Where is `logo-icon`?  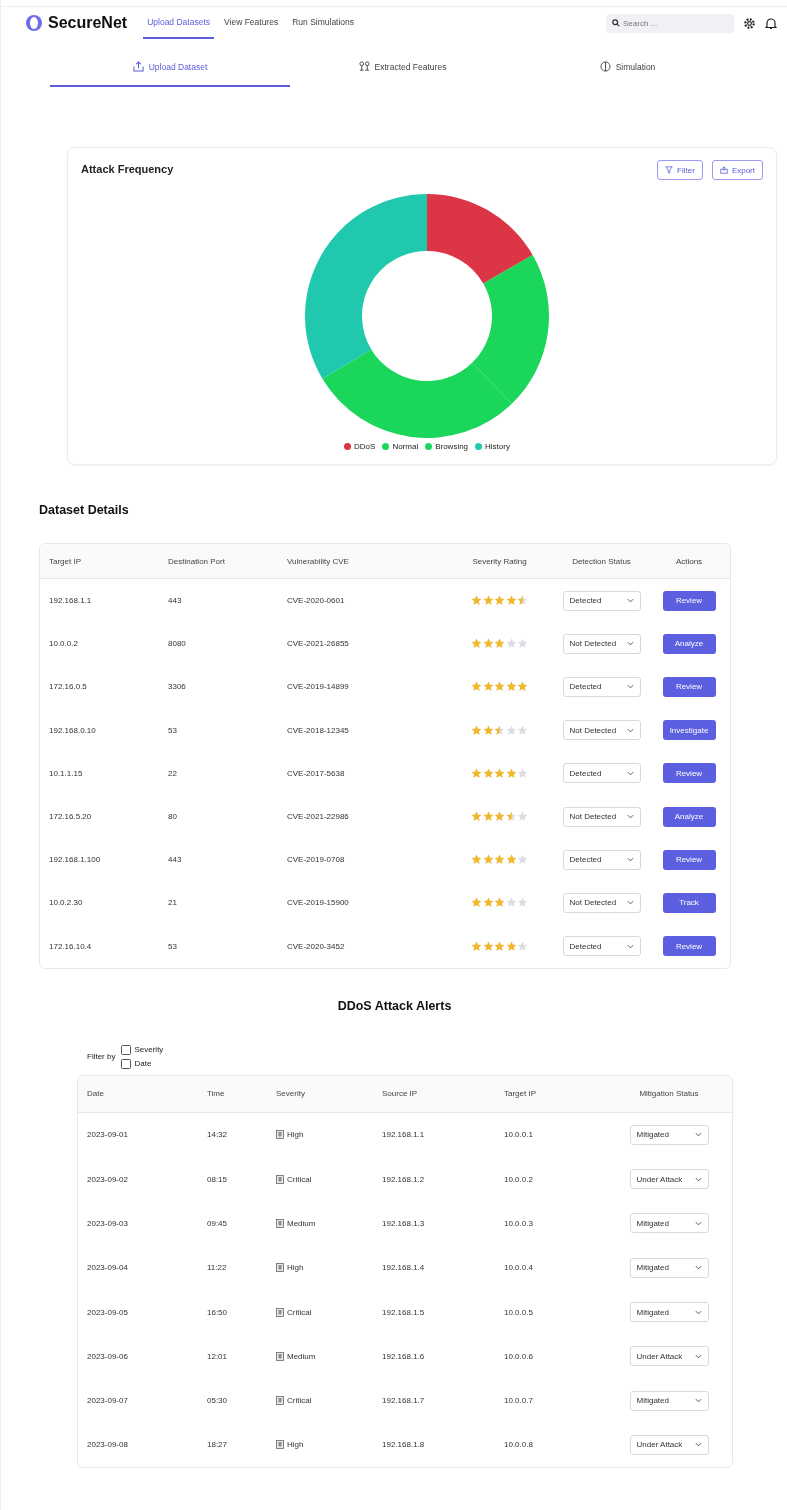
logo-icon is located at coordinates (34, 23).